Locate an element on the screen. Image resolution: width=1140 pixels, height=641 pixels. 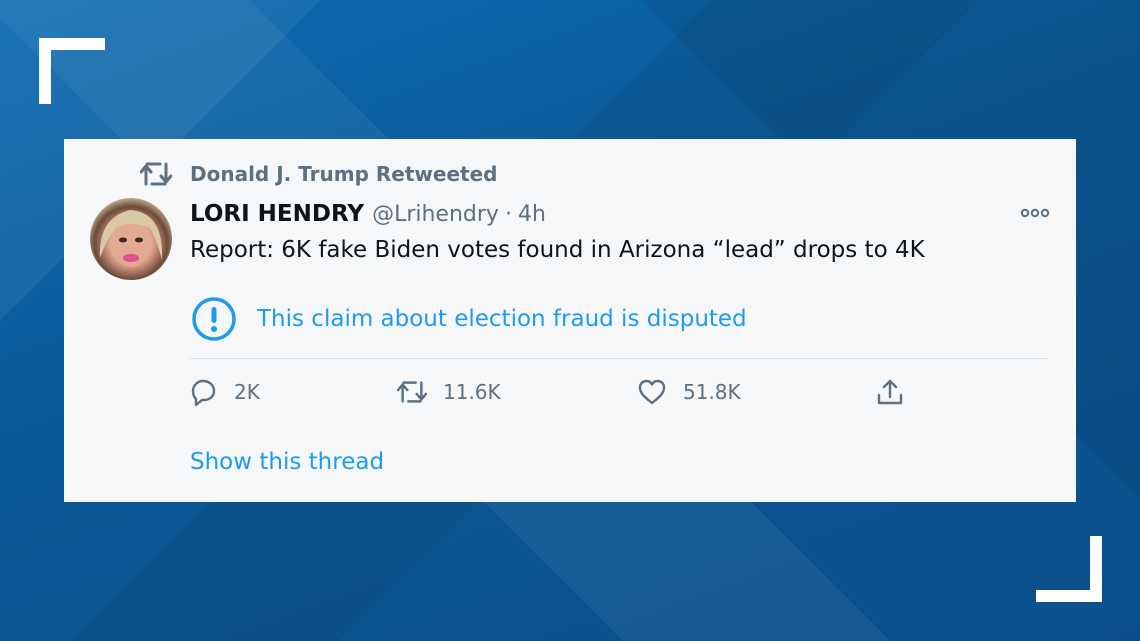
avatar-portrait is located at coordinates (131, 238).